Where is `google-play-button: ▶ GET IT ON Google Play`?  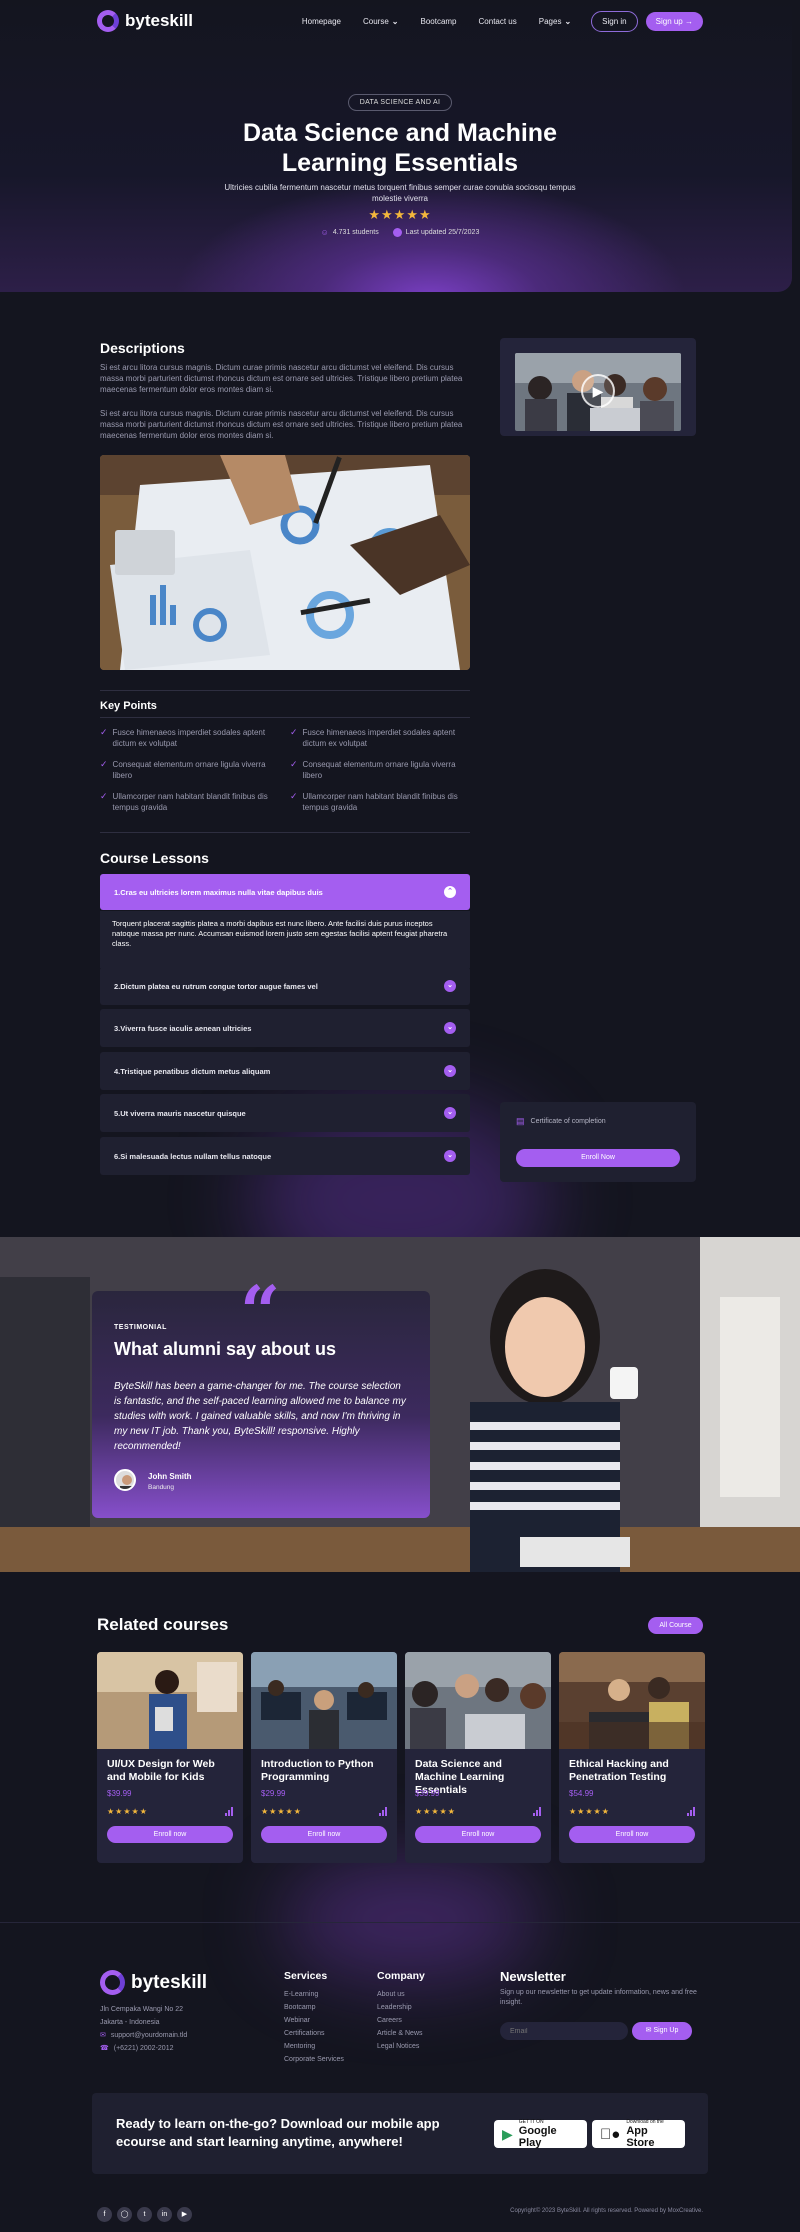
google-play-button: ▶ GET IT ON Google Play is located at coordinates (540, 2134).